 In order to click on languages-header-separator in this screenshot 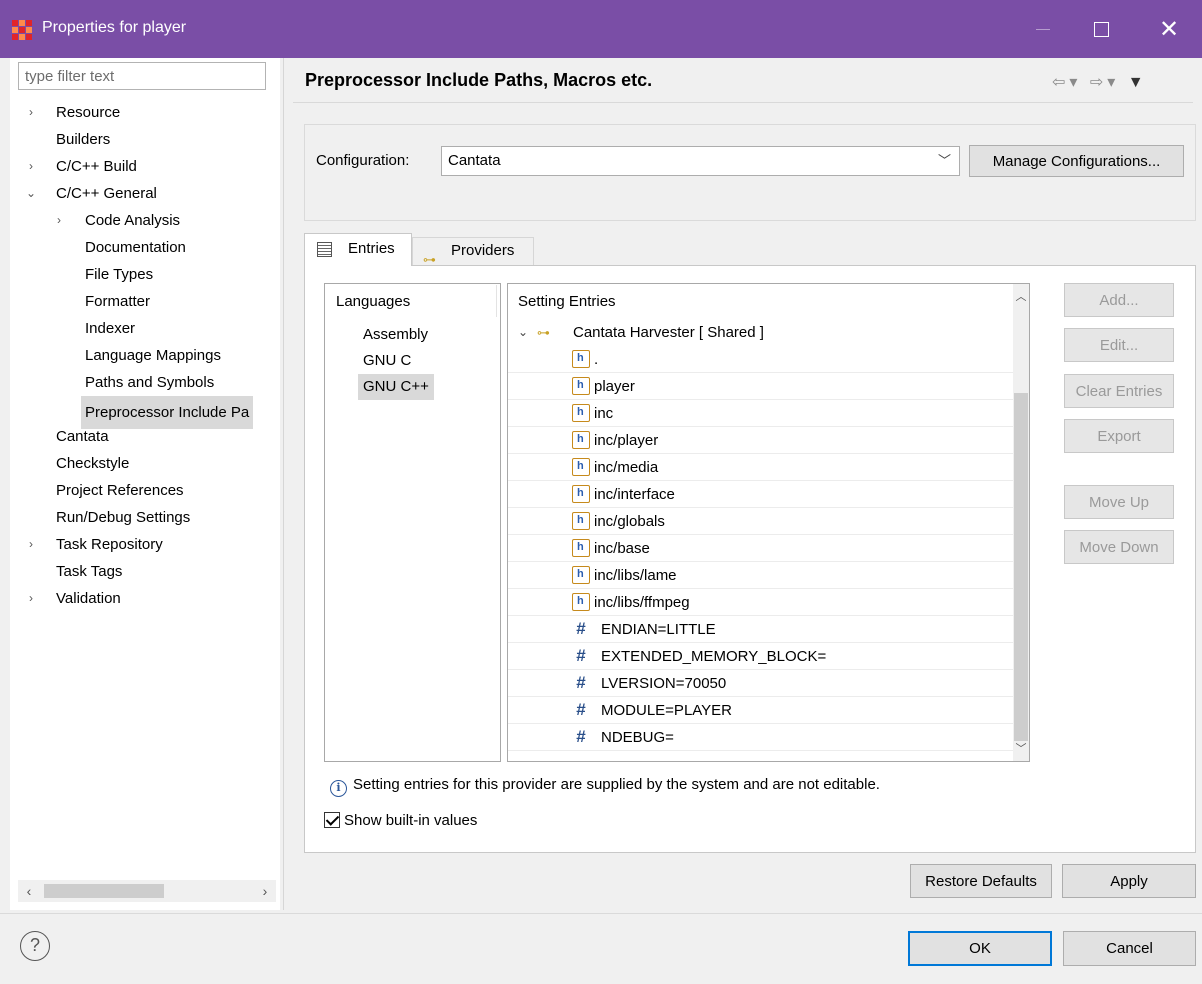, I will do `click(496, 301)`.